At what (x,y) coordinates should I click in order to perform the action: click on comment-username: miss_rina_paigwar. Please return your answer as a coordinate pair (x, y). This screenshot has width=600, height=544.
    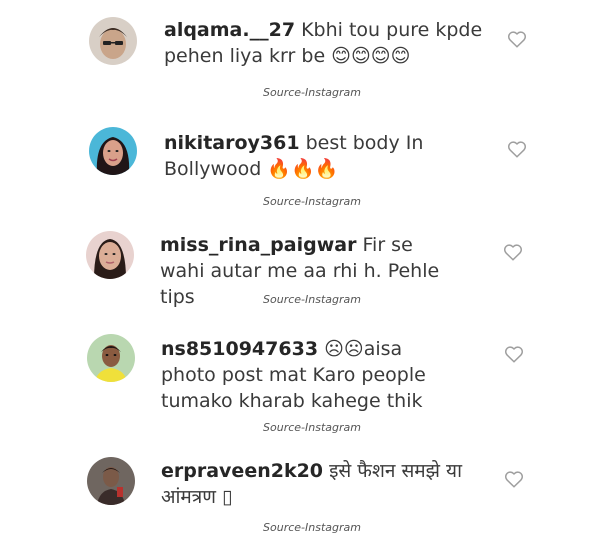
    Looking at the image, I should click on (258, 245).